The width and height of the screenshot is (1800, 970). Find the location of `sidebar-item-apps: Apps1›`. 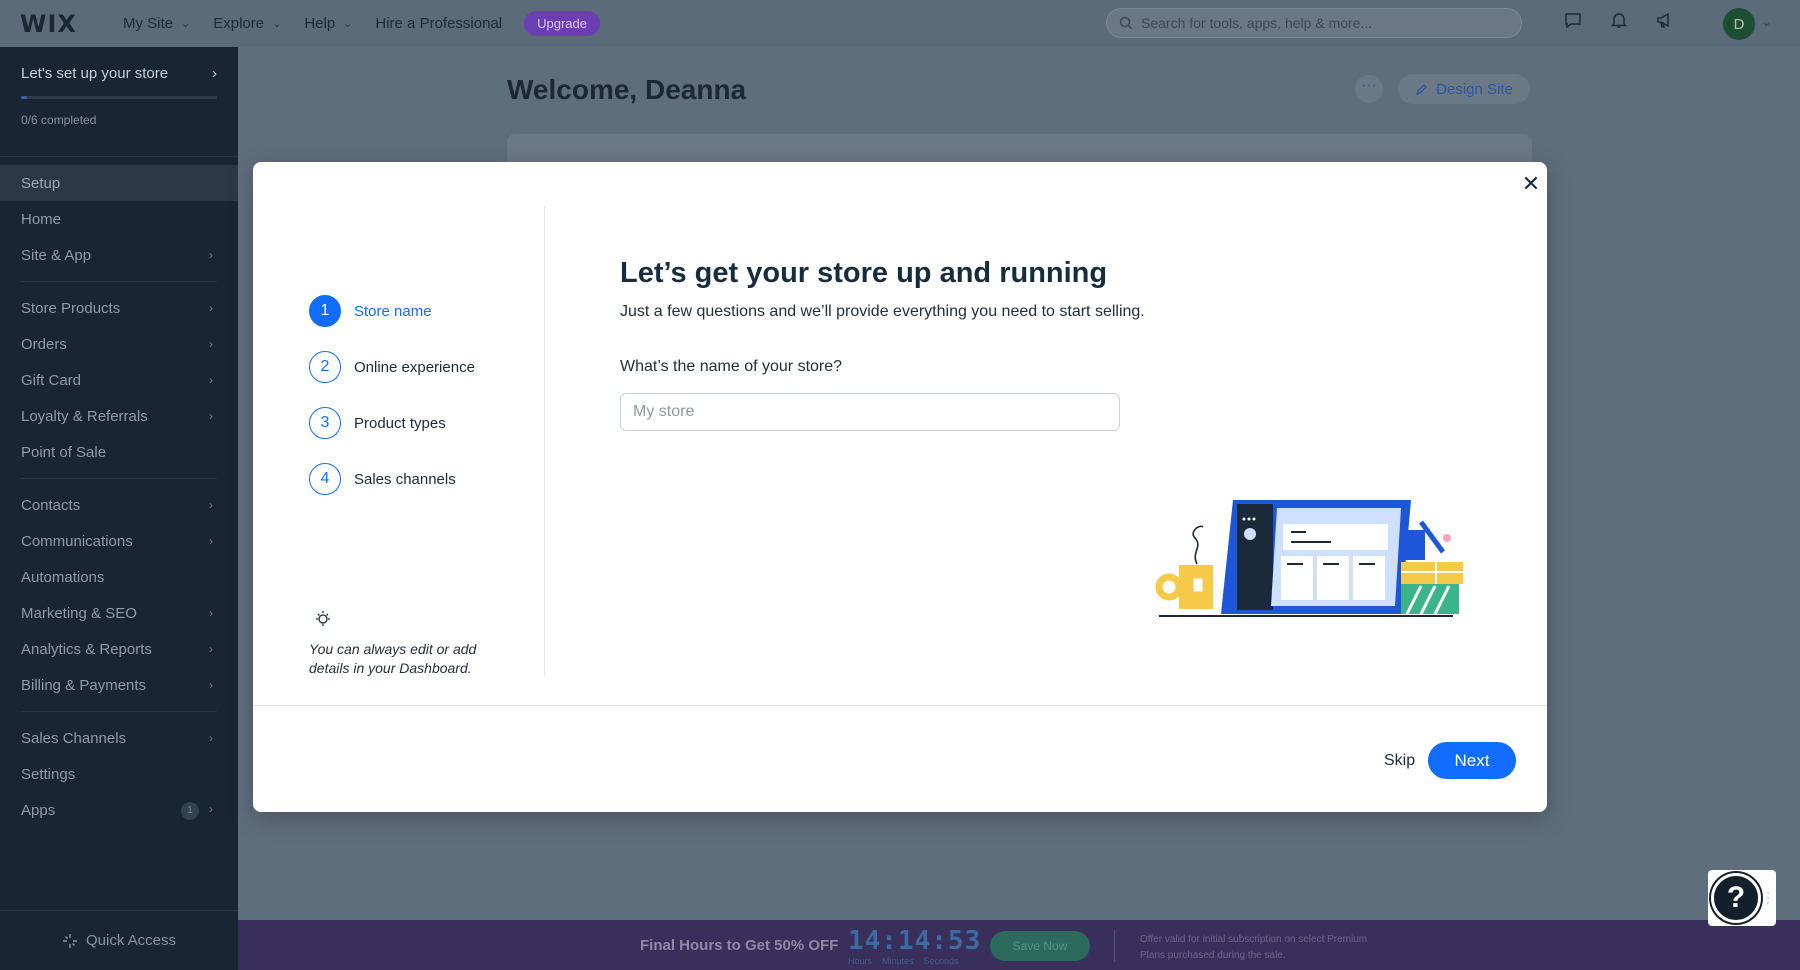

sidebar-item-apps: Apps1› is located at coordinates (119, 810).